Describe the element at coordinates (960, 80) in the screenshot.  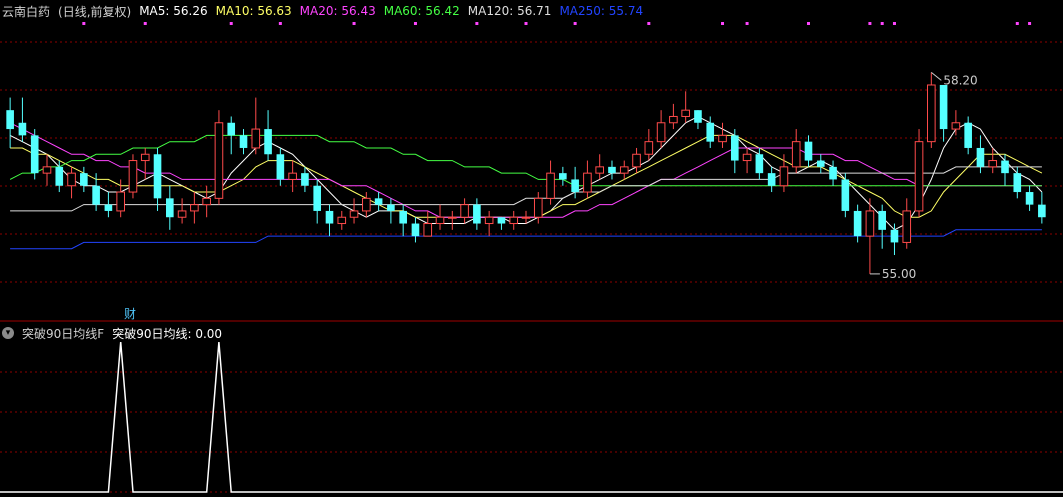
I see `max-price-label: 58.20` at that location.